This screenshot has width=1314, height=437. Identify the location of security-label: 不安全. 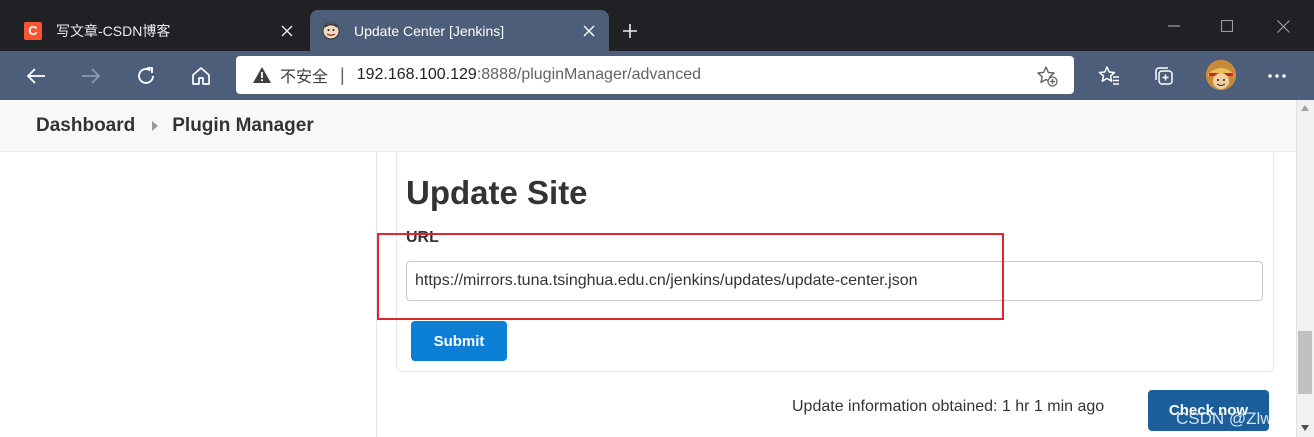
(304, 77).